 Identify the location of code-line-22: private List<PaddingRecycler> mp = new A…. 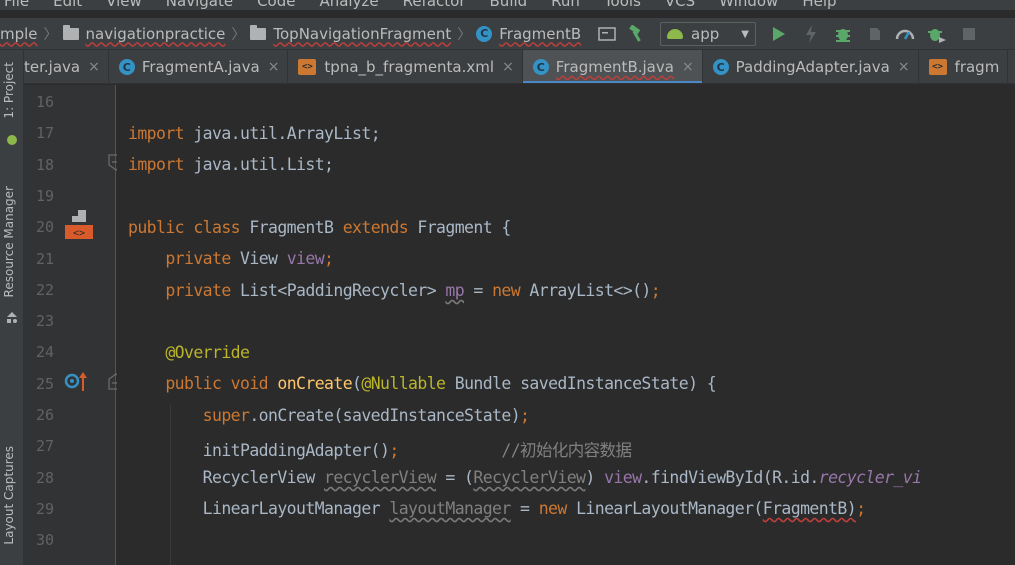
(413, 290).